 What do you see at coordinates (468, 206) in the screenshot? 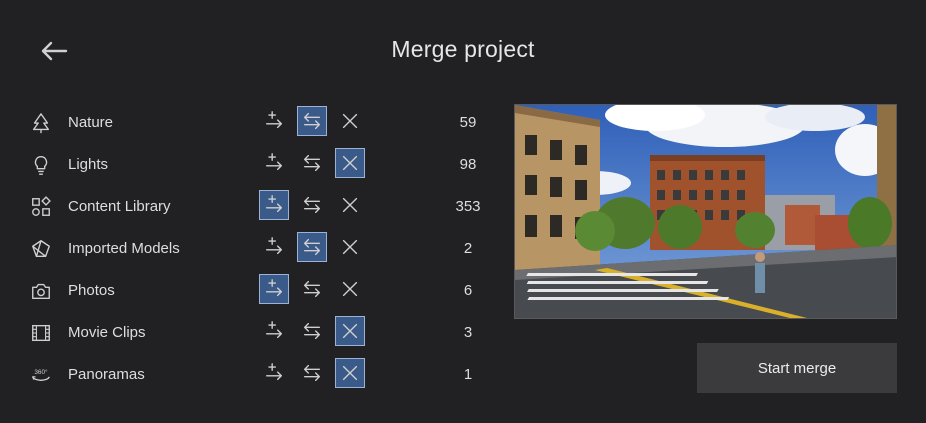
I see `item-count: 353` at bounding box center [468, 206].